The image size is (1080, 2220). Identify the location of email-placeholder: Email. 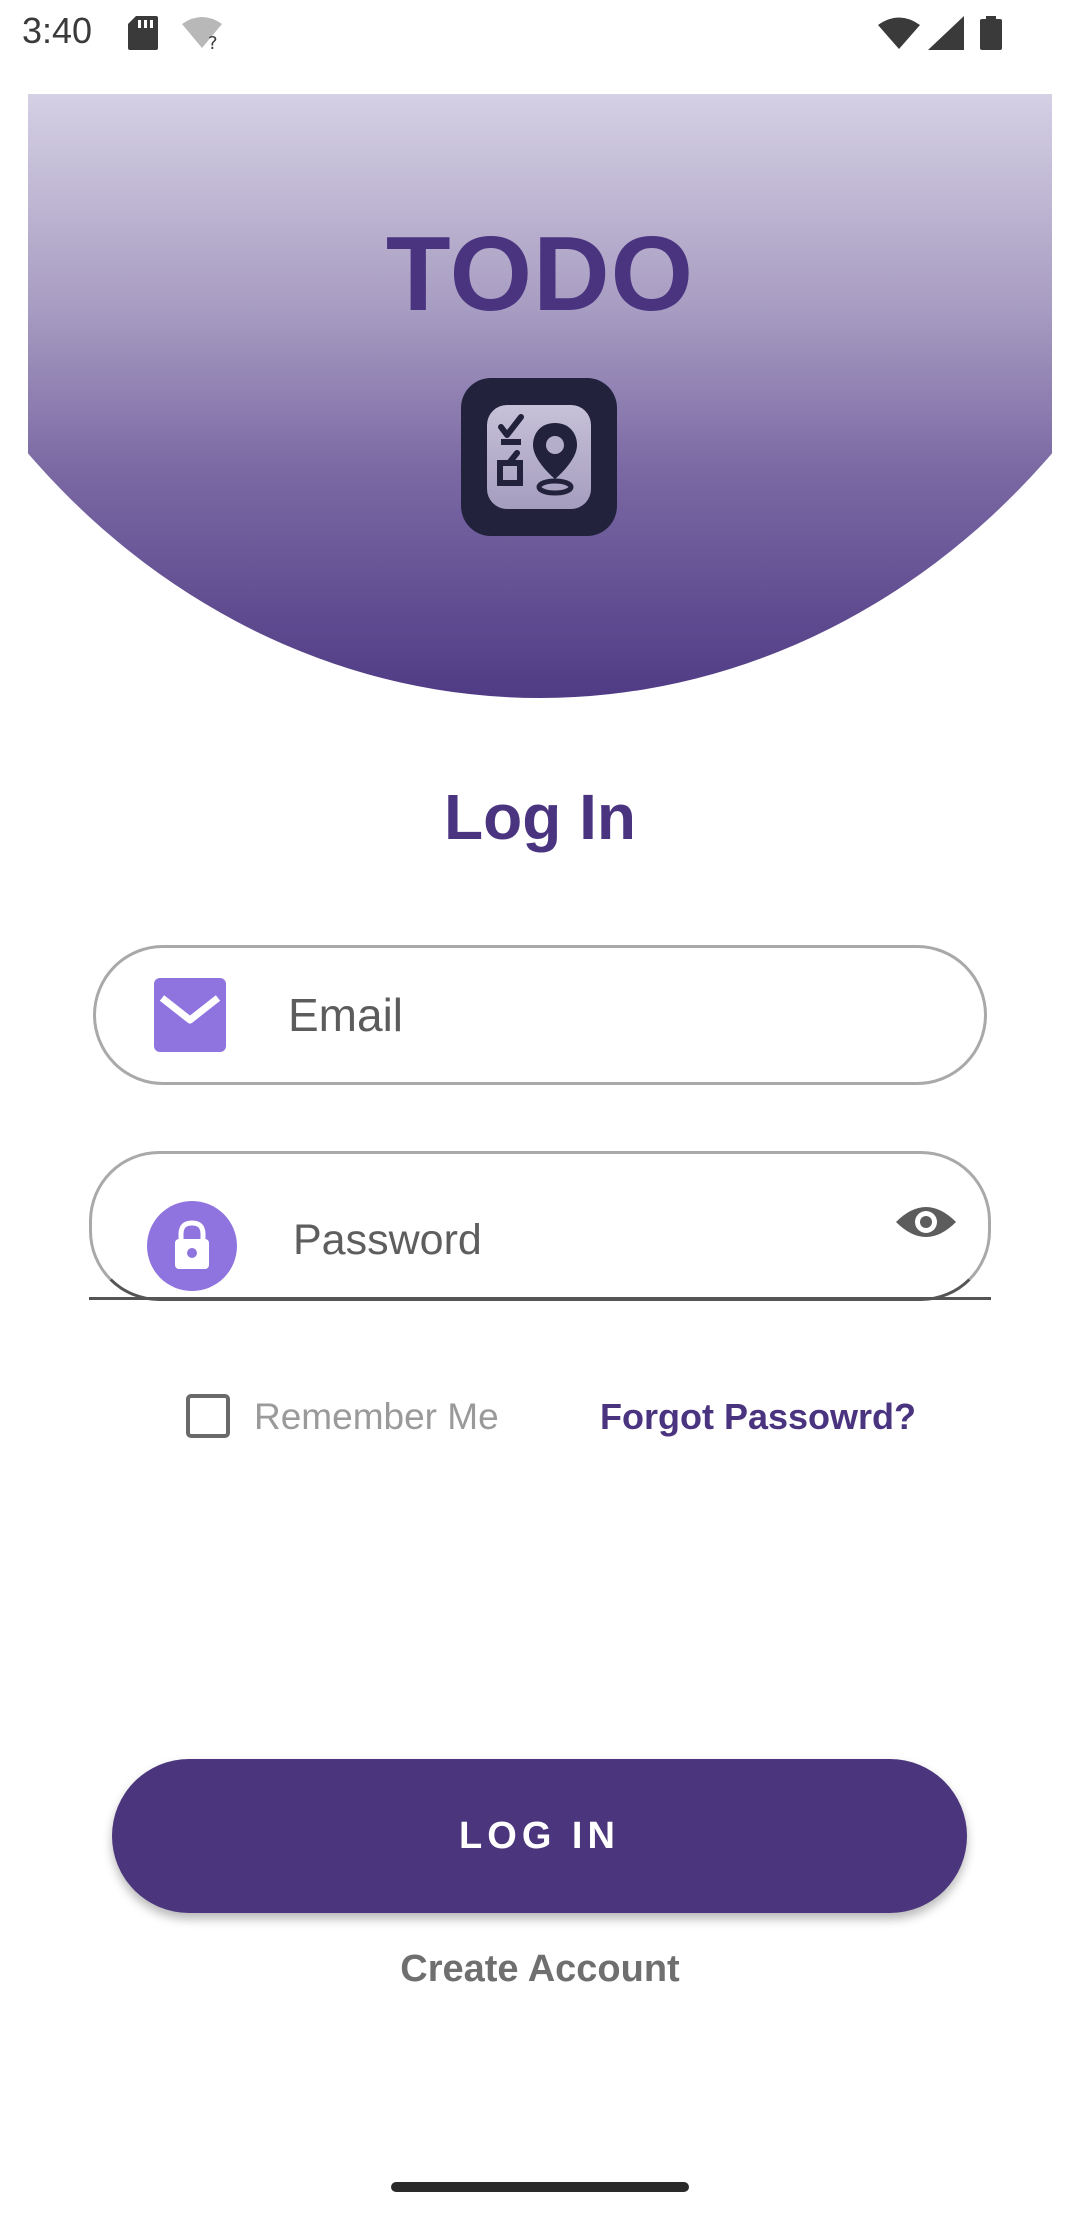
(346, 1015).